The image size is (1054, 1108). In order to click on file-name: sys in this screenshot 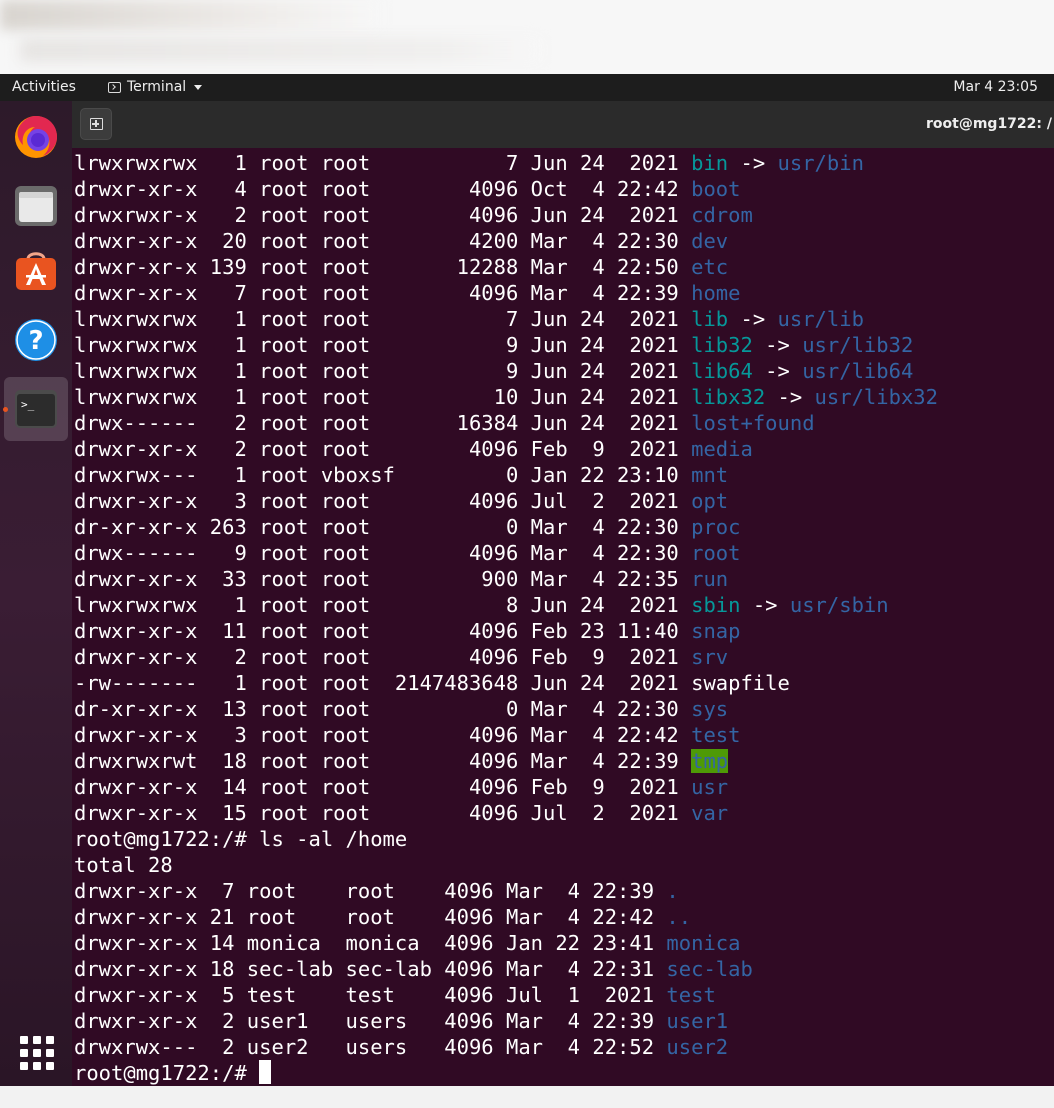, I will do `click(710, 709)`.